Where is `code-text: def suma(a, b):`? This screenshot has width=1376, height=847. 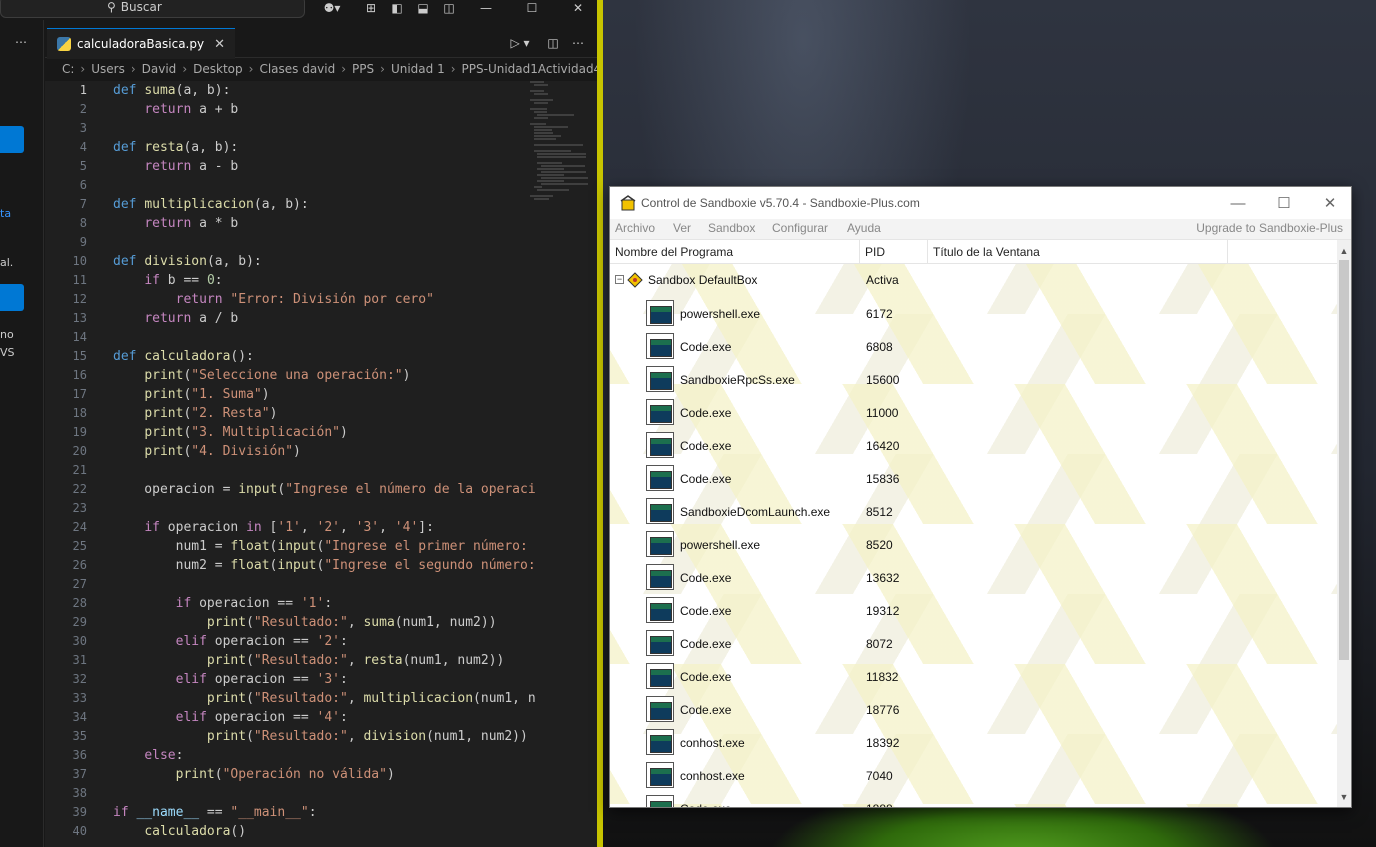 code-text: def suma(a, b): is located at coordinates (171, 90).